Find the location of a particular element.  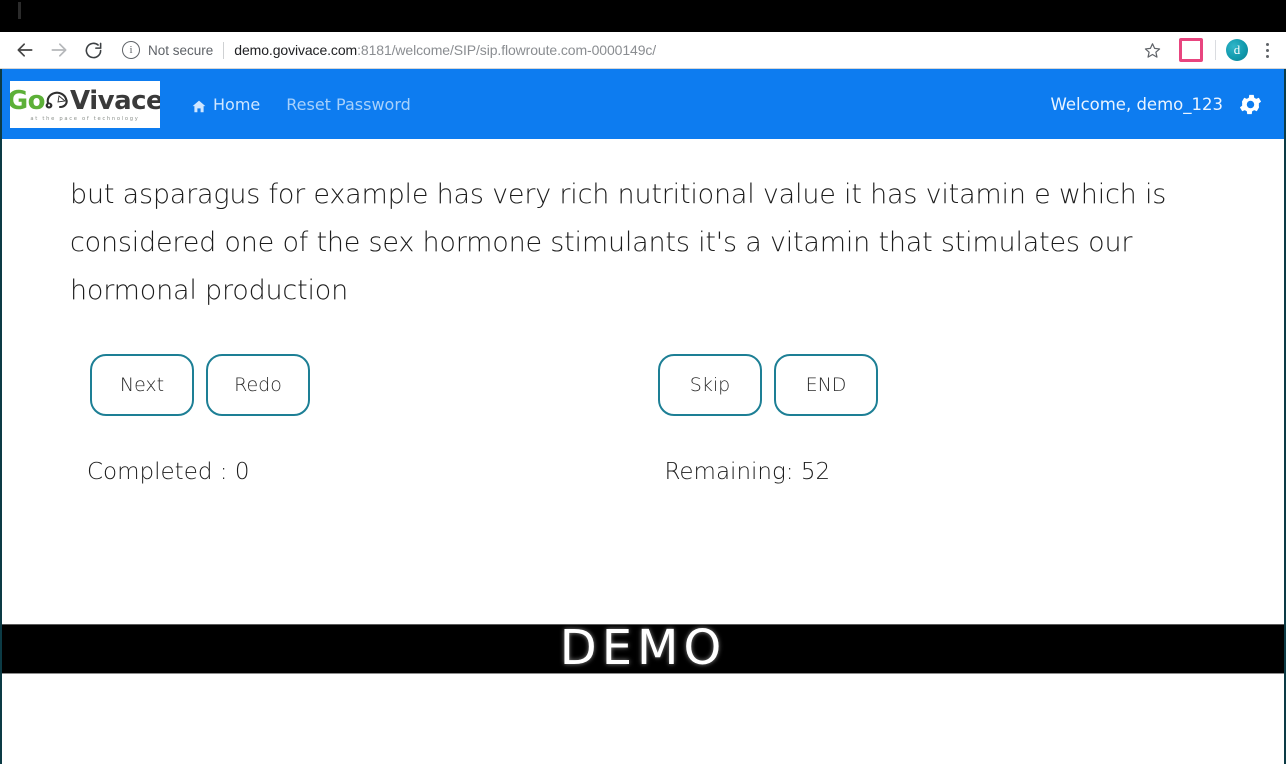

back-arrow-icon is located at coordinates (25, 50).